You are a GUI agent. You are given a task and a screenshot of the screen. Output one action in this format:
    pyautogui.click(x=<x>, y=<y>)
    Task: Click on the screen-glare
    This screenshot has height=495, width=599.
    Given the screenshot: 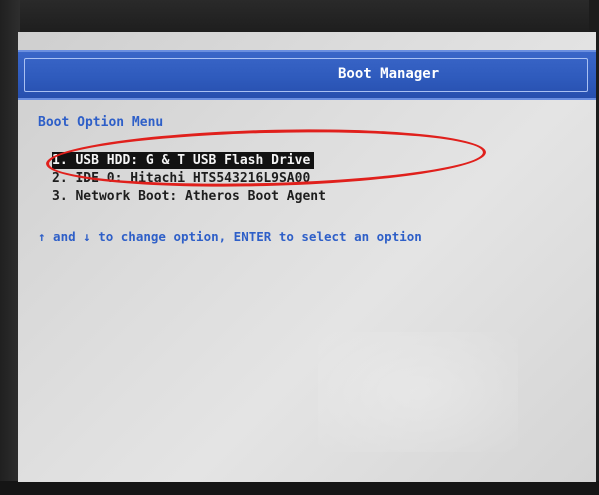 What is the action you would take?
    pyautogui.click(x=418, y=392)
    